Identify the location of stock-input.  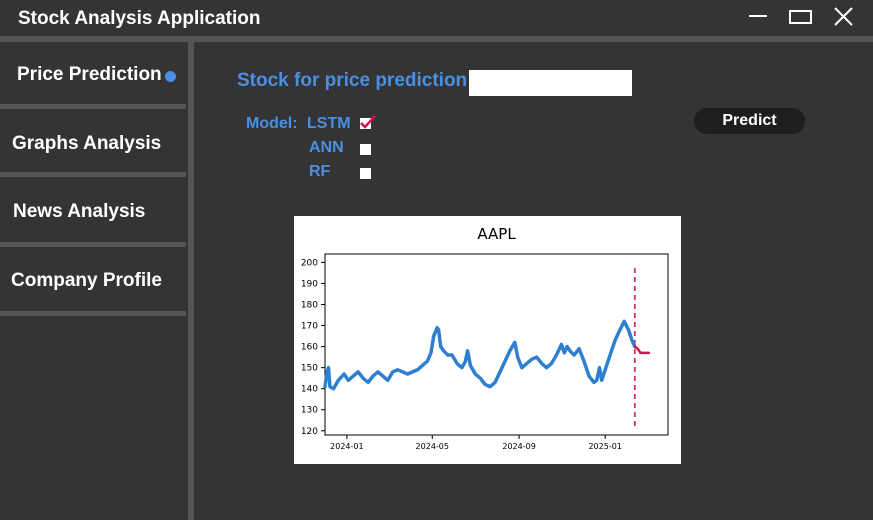
(550, 83).